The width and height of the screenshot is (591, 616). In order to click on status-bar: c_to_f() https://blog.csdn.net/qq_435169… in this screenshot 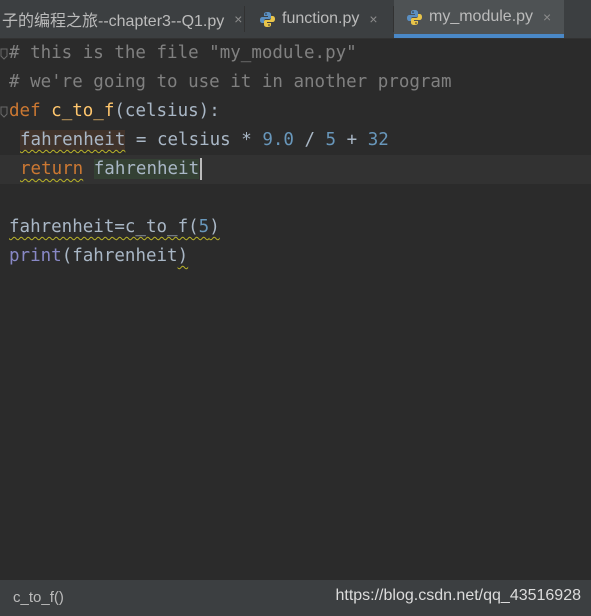, I will do `click(295, 598)`.